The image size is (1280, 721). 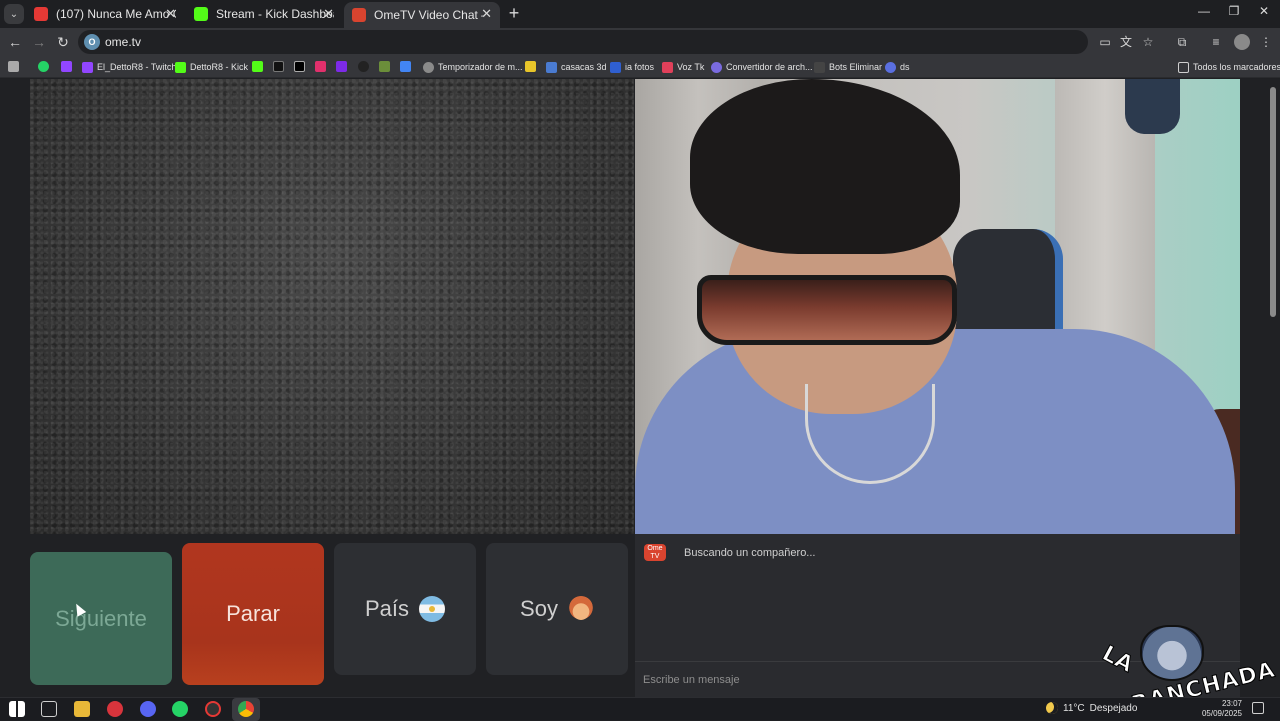 What do you see at coordinates (557, 609) in the screenshot?
I see `gender-button: Soy` at bounding box center [557, 609].